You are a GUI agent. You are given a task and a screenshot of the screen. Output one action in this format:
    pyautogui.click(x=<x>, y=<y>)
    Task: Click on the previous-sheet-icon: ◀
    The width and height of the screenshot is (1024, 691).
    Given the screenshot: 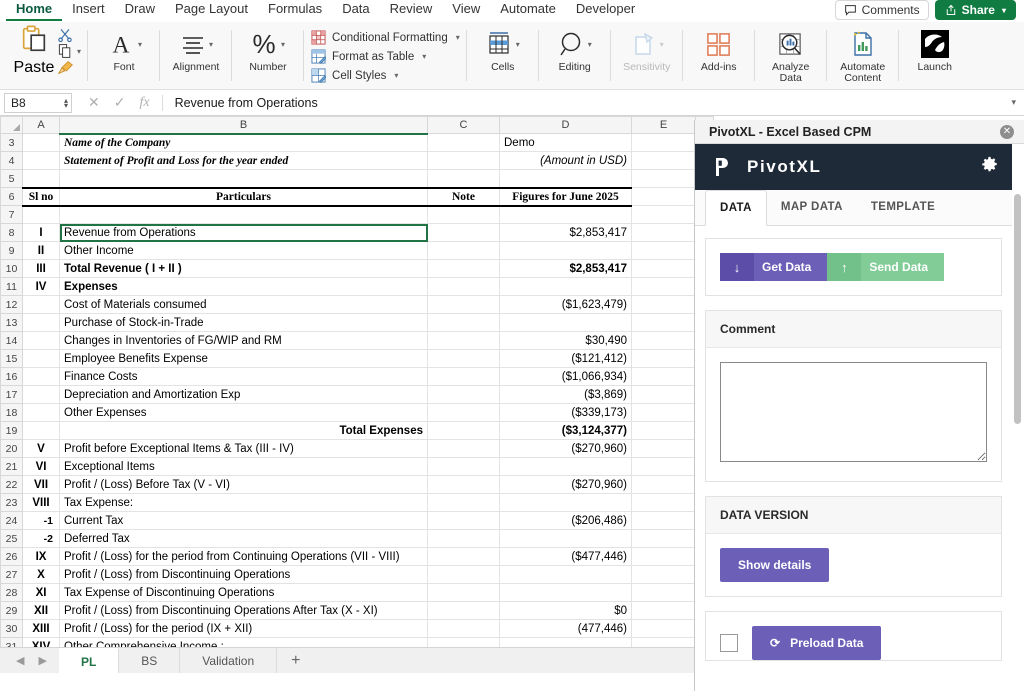 What is the action you would take?
    pyautogui.click(x=20, y=660)
    